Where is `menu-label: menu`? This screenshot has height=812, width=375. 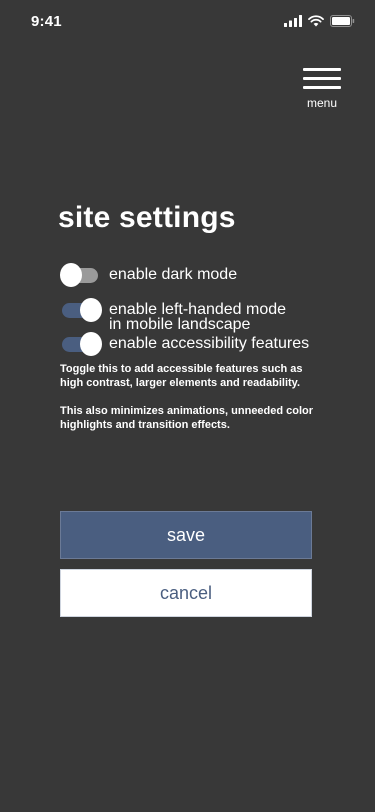 menu-label: menu is located at coordinates (322, 103).